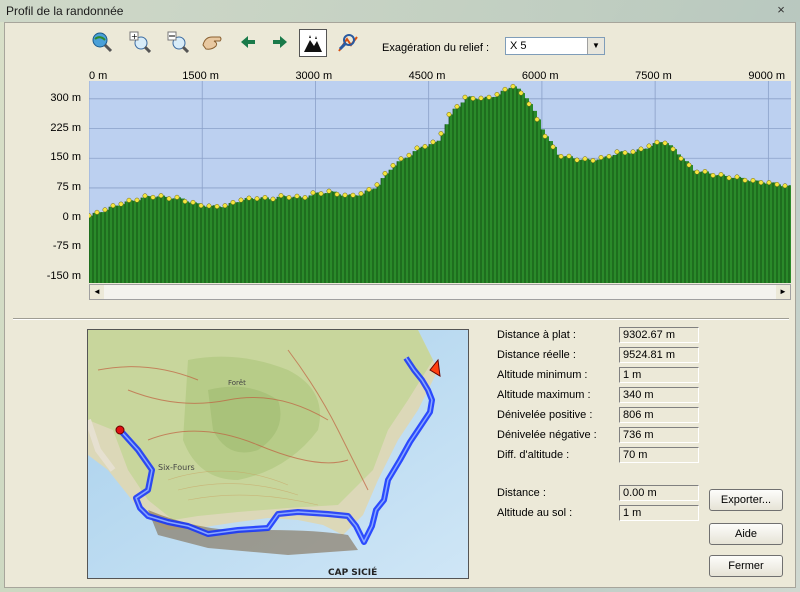  I want to click on zoom-globe-button, so click(102, 42).